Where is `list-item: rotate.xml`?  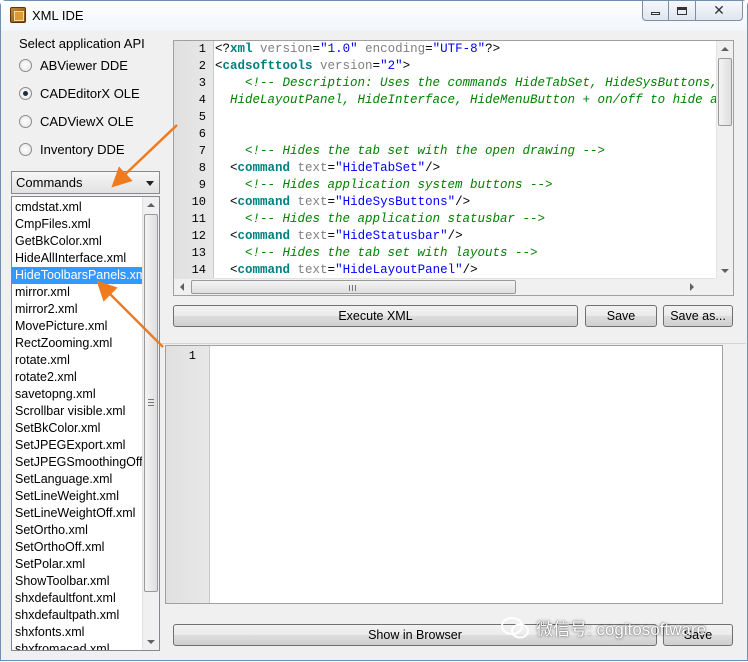 list-item: rotate.xml is located at coordinates (77, 360).